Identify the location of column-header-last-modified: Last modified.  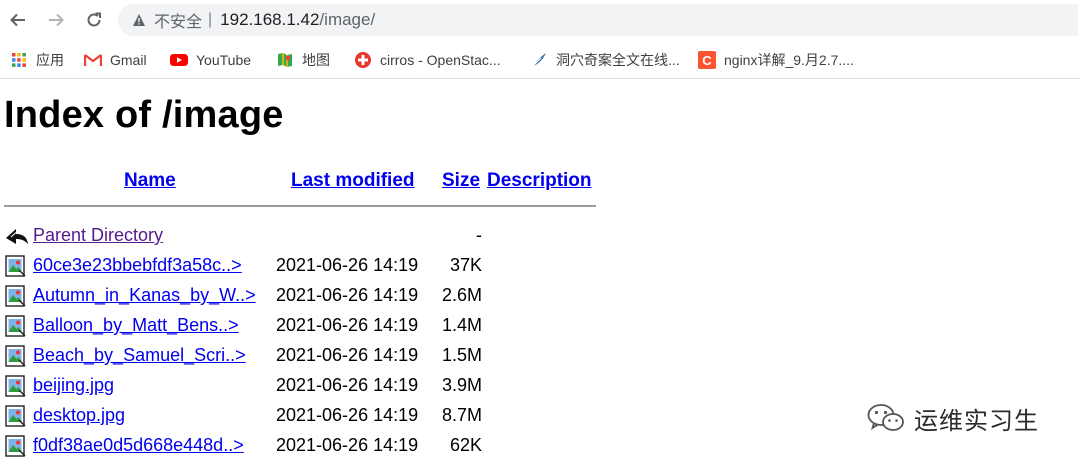
(353, 181).